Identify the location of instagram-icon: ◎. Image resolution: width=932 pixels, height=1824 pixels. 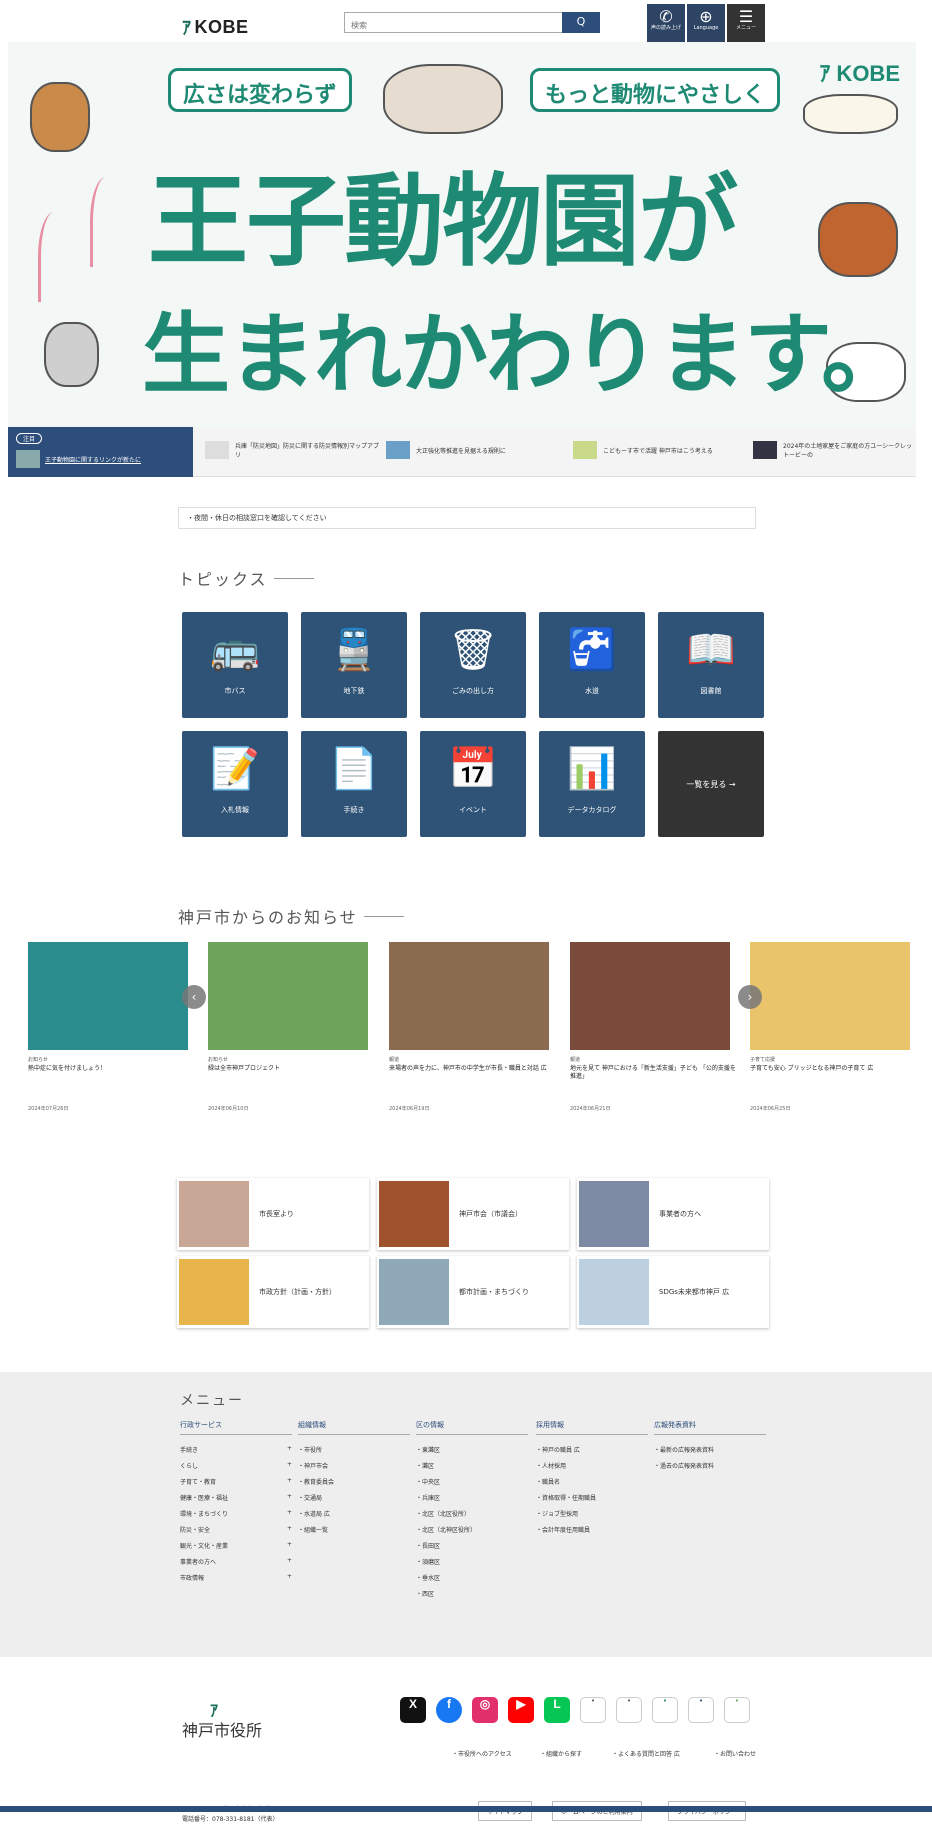
(485, 1710).